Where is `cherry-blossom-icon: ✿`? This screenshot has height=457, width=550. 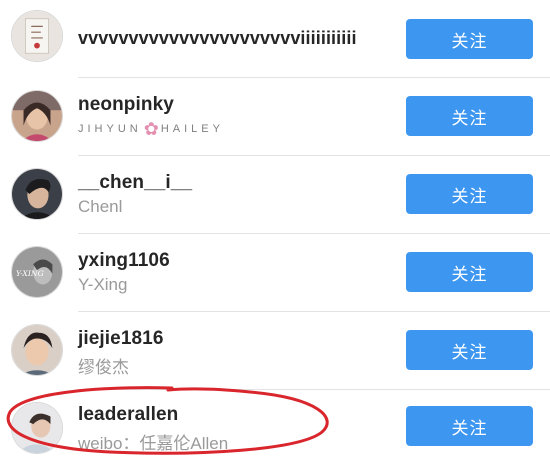
cherry-blossom-icon: ✿ is located at coordinates (151, 129).